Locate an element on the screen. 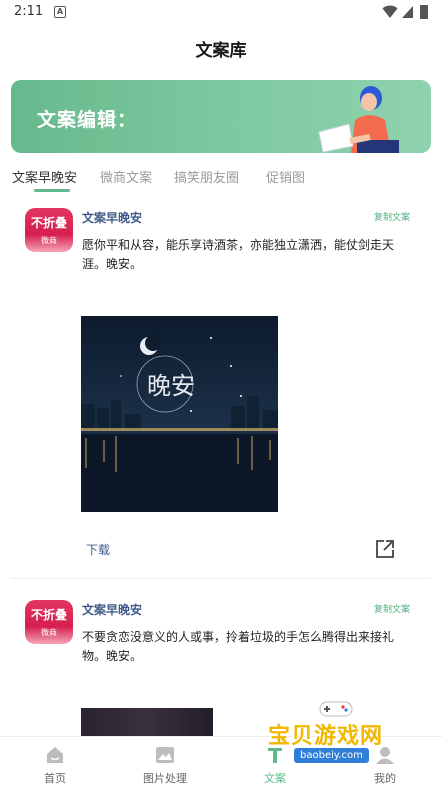 The width and height of the screenshot is (442, 787). post-divider is located at coordinates (221, 578).